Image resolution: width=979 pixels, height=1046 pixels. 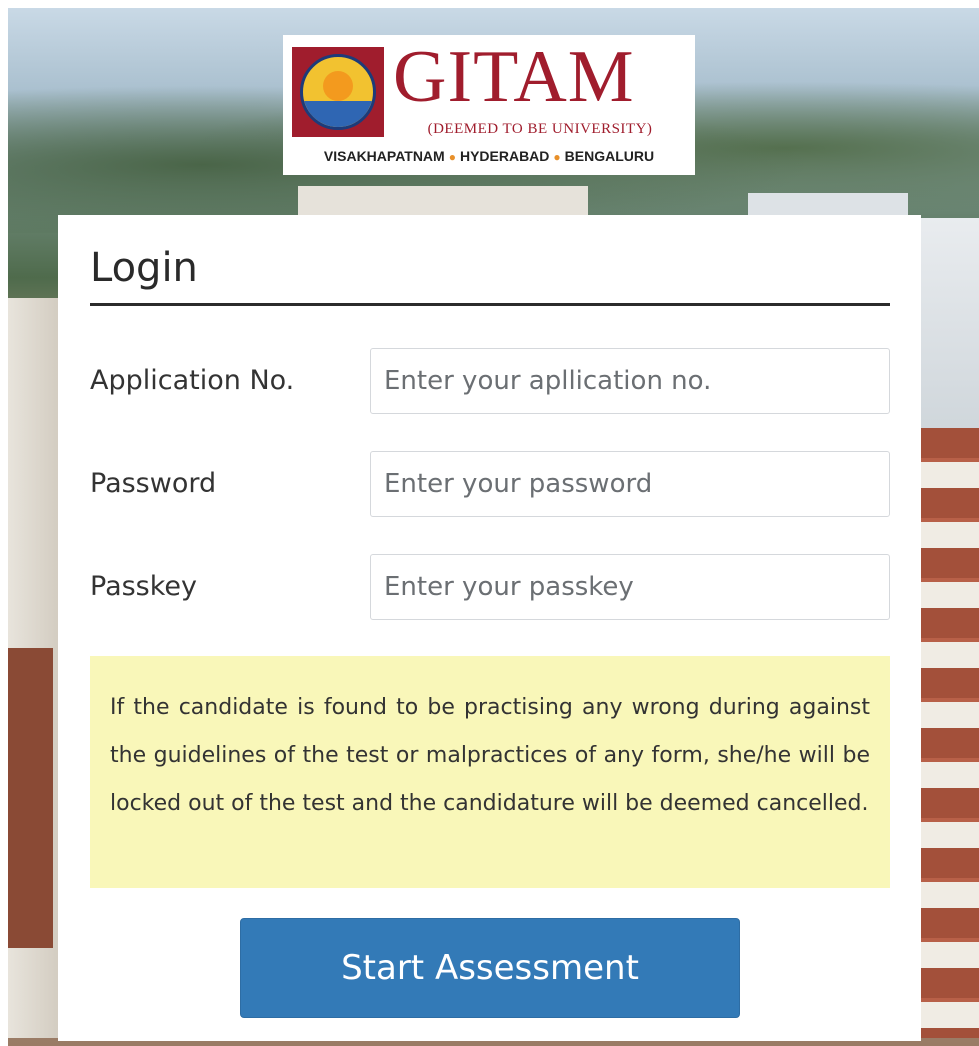 I want to click on university-seal-icon, so click(x=338, y=92).